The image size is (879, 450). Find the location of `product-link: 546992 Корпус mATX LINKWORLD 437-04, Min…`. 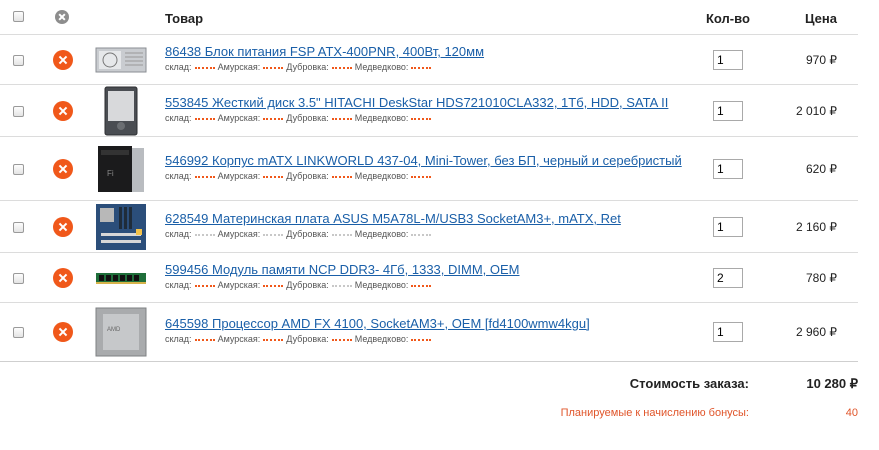

product-link: 546992 Корпус mATX LINKWORLD 437-04, Min… is located at coordinates (423, 160).